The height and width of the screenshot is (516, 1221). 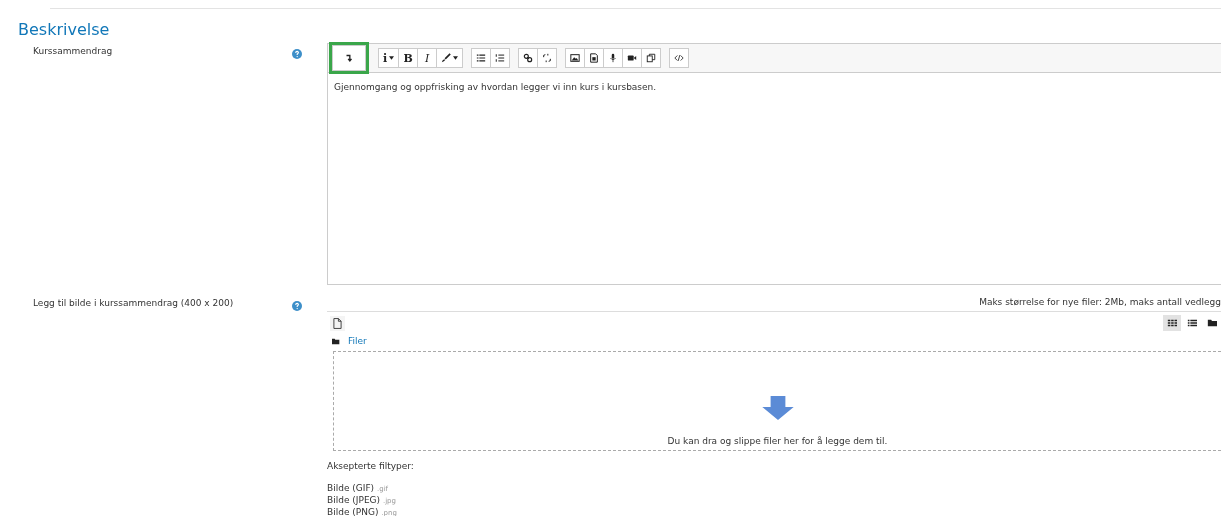 I want to click on bullets-icon, so click(x=481, y=58).